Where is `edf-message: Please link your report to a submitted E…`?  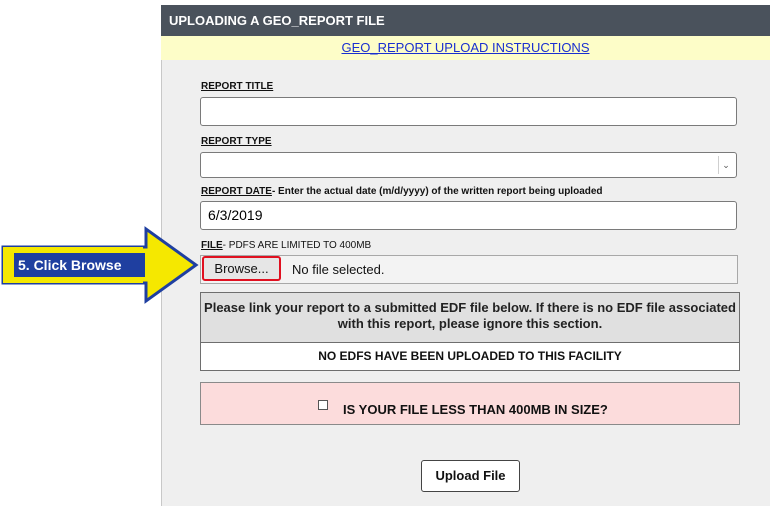 edf-message: Please link your report to a submitted E… is located at coordinates (470, 318).